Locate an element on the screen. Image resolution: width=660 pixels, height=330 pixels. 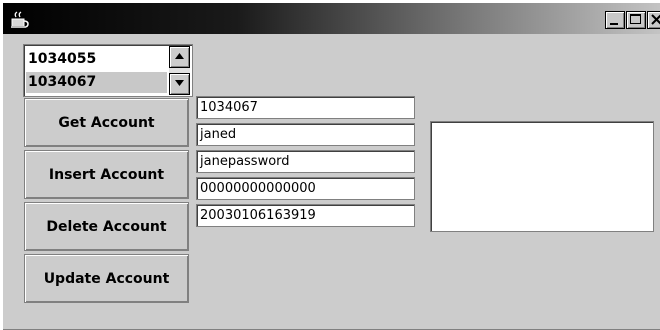
get-account-button: Get Account is located at coordinates (106, 122).